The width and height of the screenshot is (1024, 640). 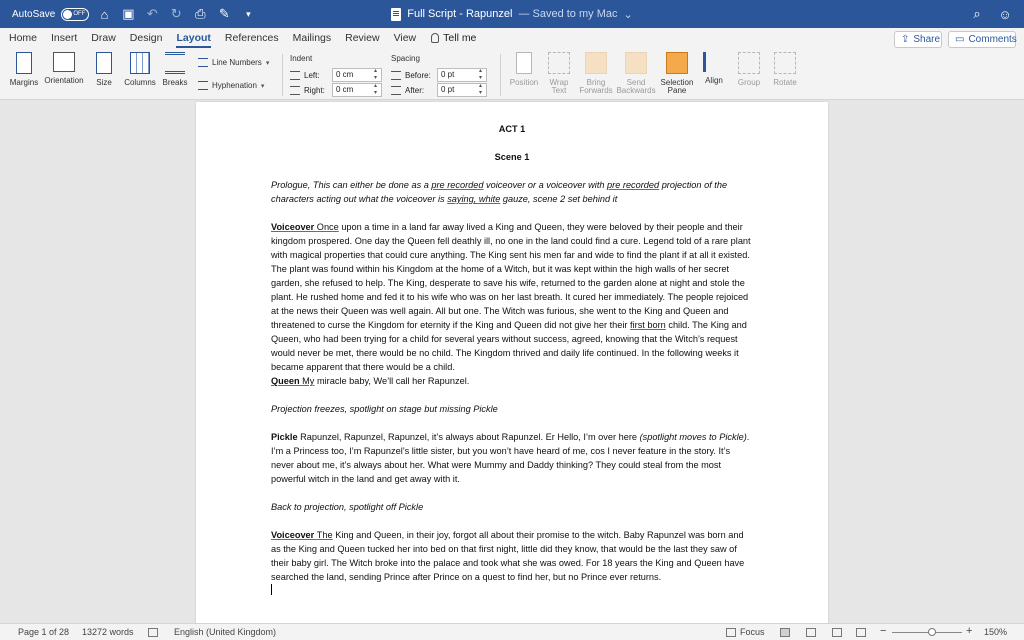 I want to click on indent-right-row: Right: 0 cm, so click(x=336, y=90).